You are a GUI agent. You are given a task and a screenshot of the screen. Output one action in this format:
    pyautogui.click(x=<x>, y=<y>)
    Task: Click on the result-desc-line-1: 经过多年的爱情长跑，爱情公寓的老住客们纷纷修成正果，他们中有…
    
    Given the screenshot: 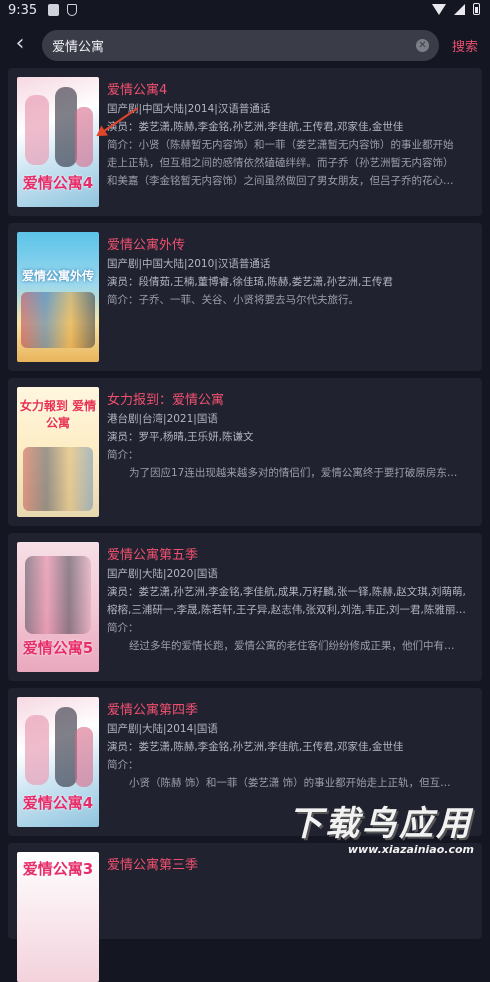 What is the action you would take?
    pyautogui.click(x=292, y=646)
    